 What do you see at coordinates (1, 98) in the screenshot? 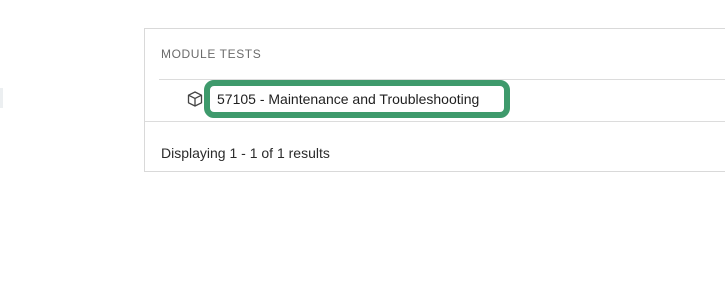
I see `edge-decoration` at bounding box center [1, 98].